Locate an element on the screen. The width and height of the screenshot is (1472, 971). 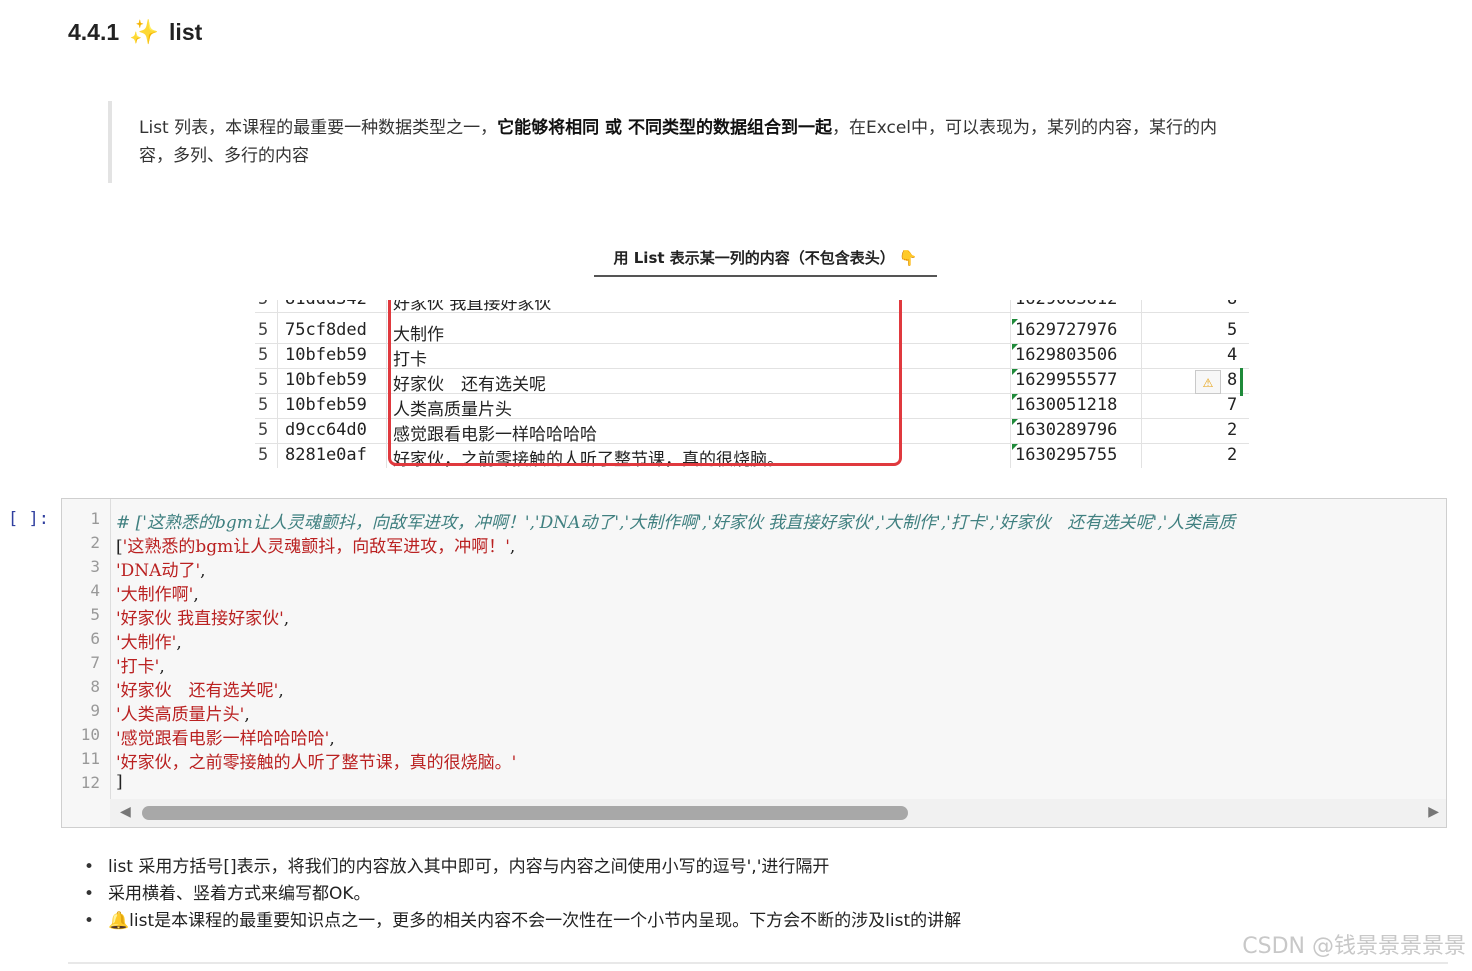
horizontal-scrollbar: ◀ ▶ is located at coordinates (778, 813).